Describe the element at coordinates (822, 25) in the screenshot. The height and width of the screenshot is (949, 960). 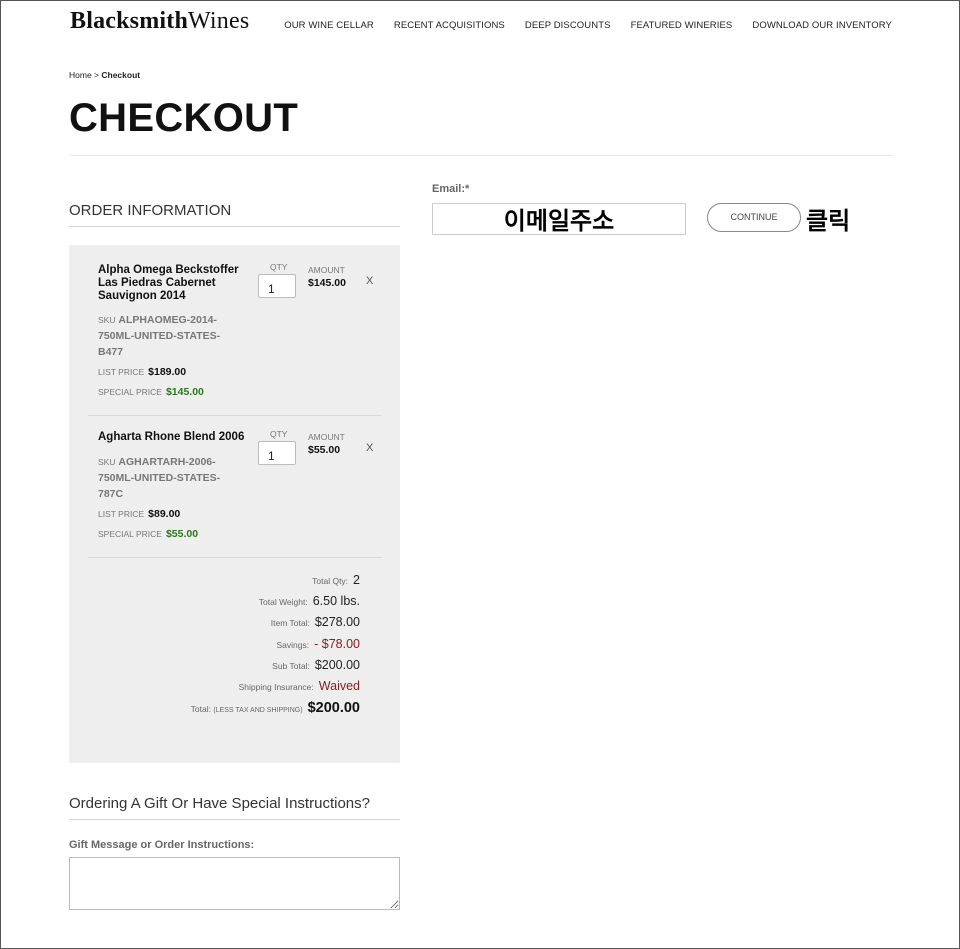
I see `nav-item-download-inventory: DOWNLOAD OUR INVENTORY` at that location.